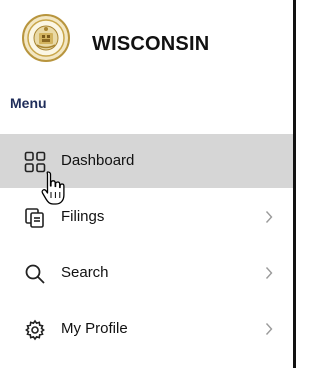 The height and width of the screenshot is (368, 320). Describe the element at coordinates (46, 38) in the screenshot. I see `state-seal-icon` at that location.